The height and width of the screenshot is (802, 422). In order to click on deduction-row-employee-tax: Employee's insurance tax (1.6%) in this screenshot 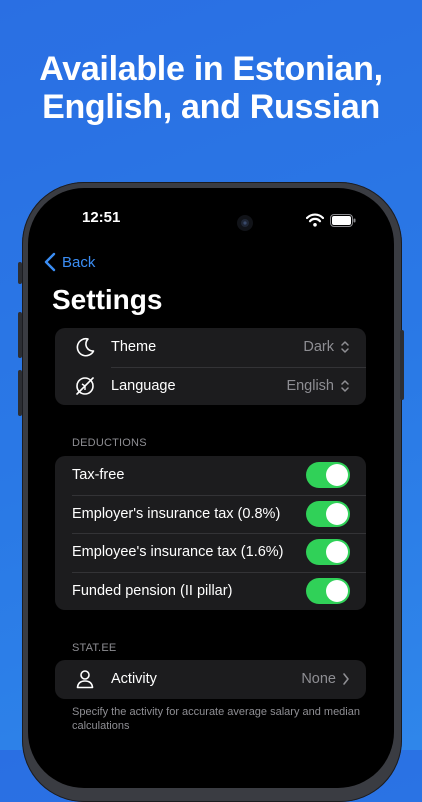, I will do `click(210, 552)`.